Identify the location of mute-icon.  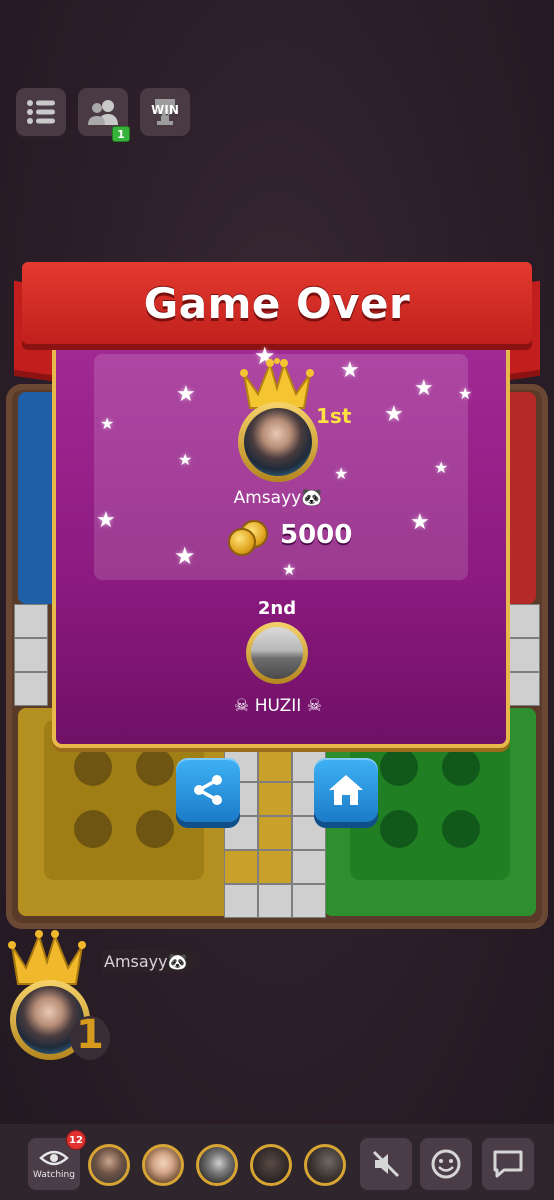
(386, 1164).